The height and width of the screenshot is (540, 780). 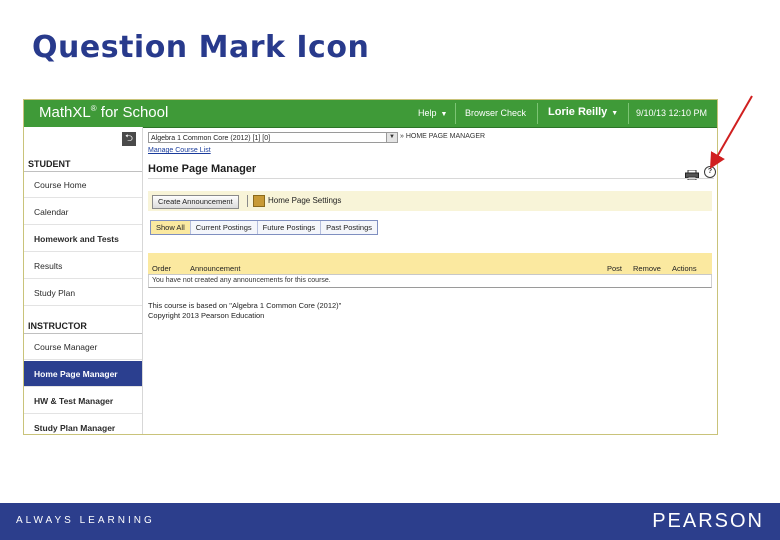 I want to click on course-select: Algebra 1 Common Core (2012) [1] [0], so click(x=273, y=137).